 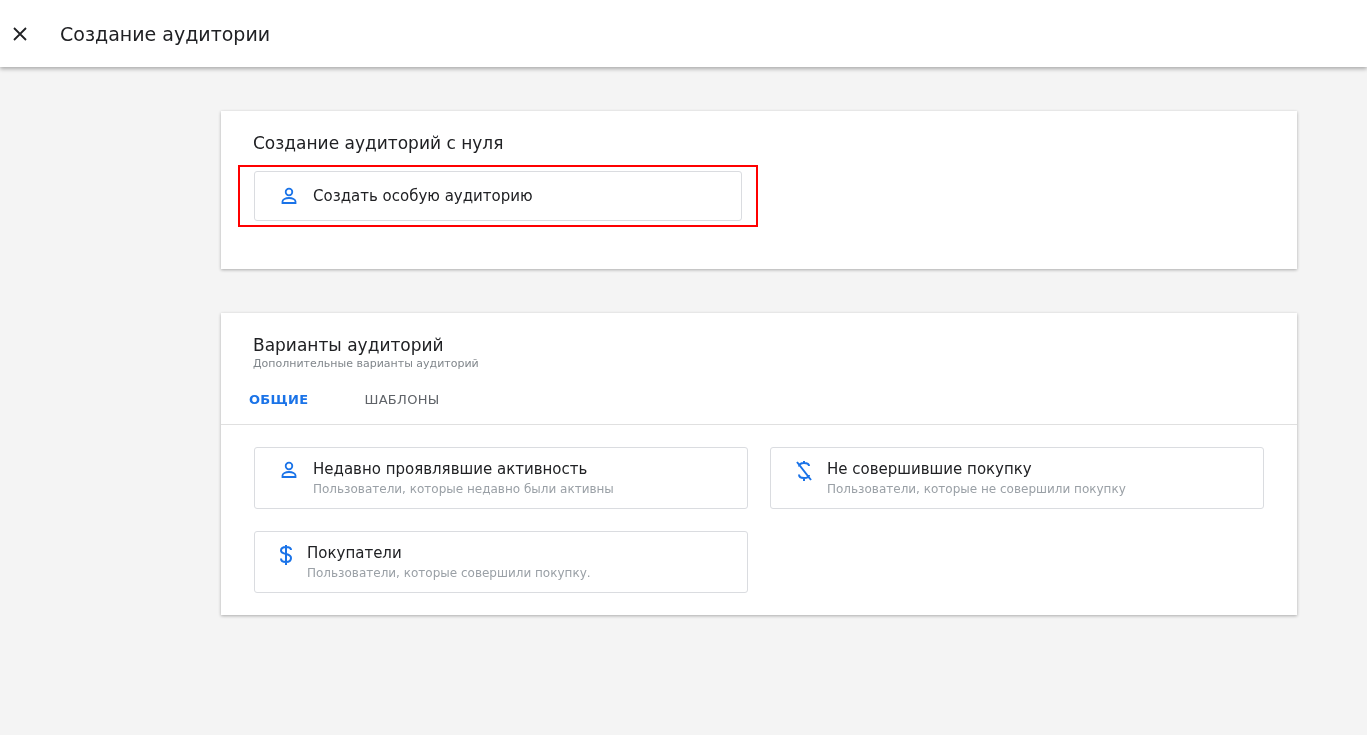 I want to click on option-title: Недавно проявлявшие активность, so click(x=451, y=469).